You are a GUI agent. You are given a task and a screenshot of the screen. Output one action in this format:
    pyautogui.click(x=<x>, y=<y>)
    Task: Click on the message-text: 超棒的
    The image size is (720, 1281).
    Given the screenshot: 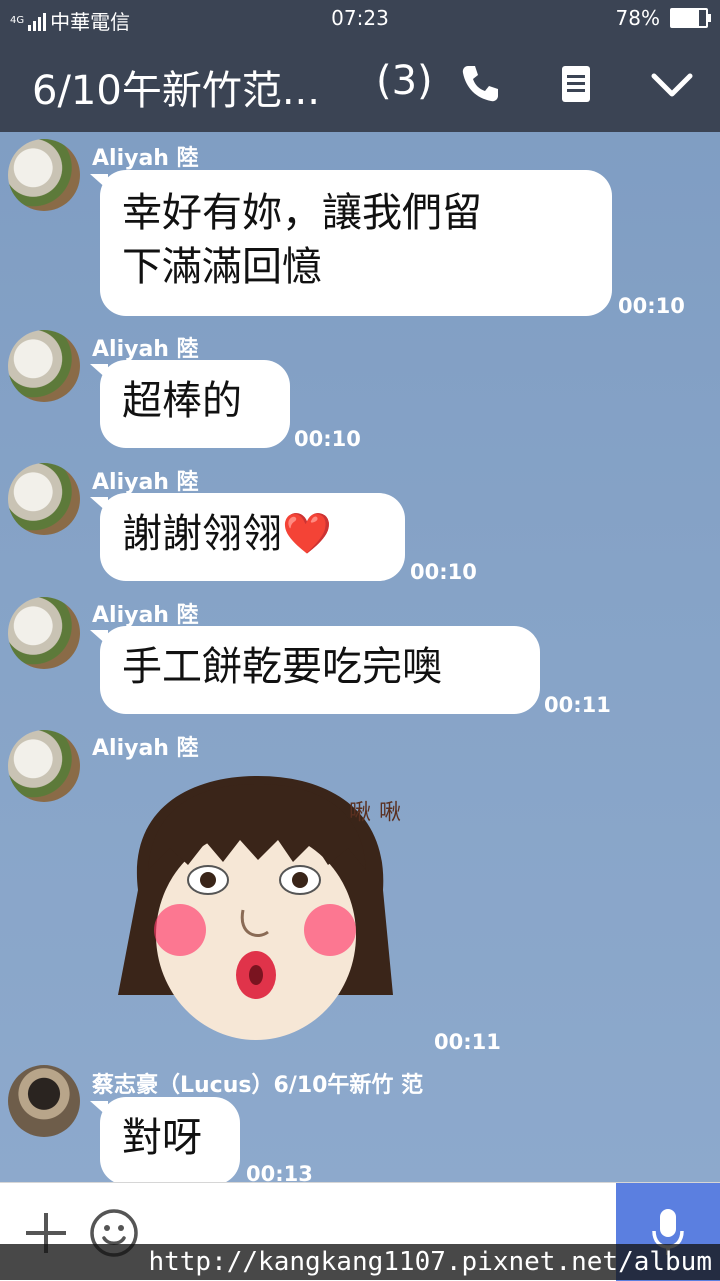 What is the action you would take?
    pyautogui.click(x=182, y=401)
    